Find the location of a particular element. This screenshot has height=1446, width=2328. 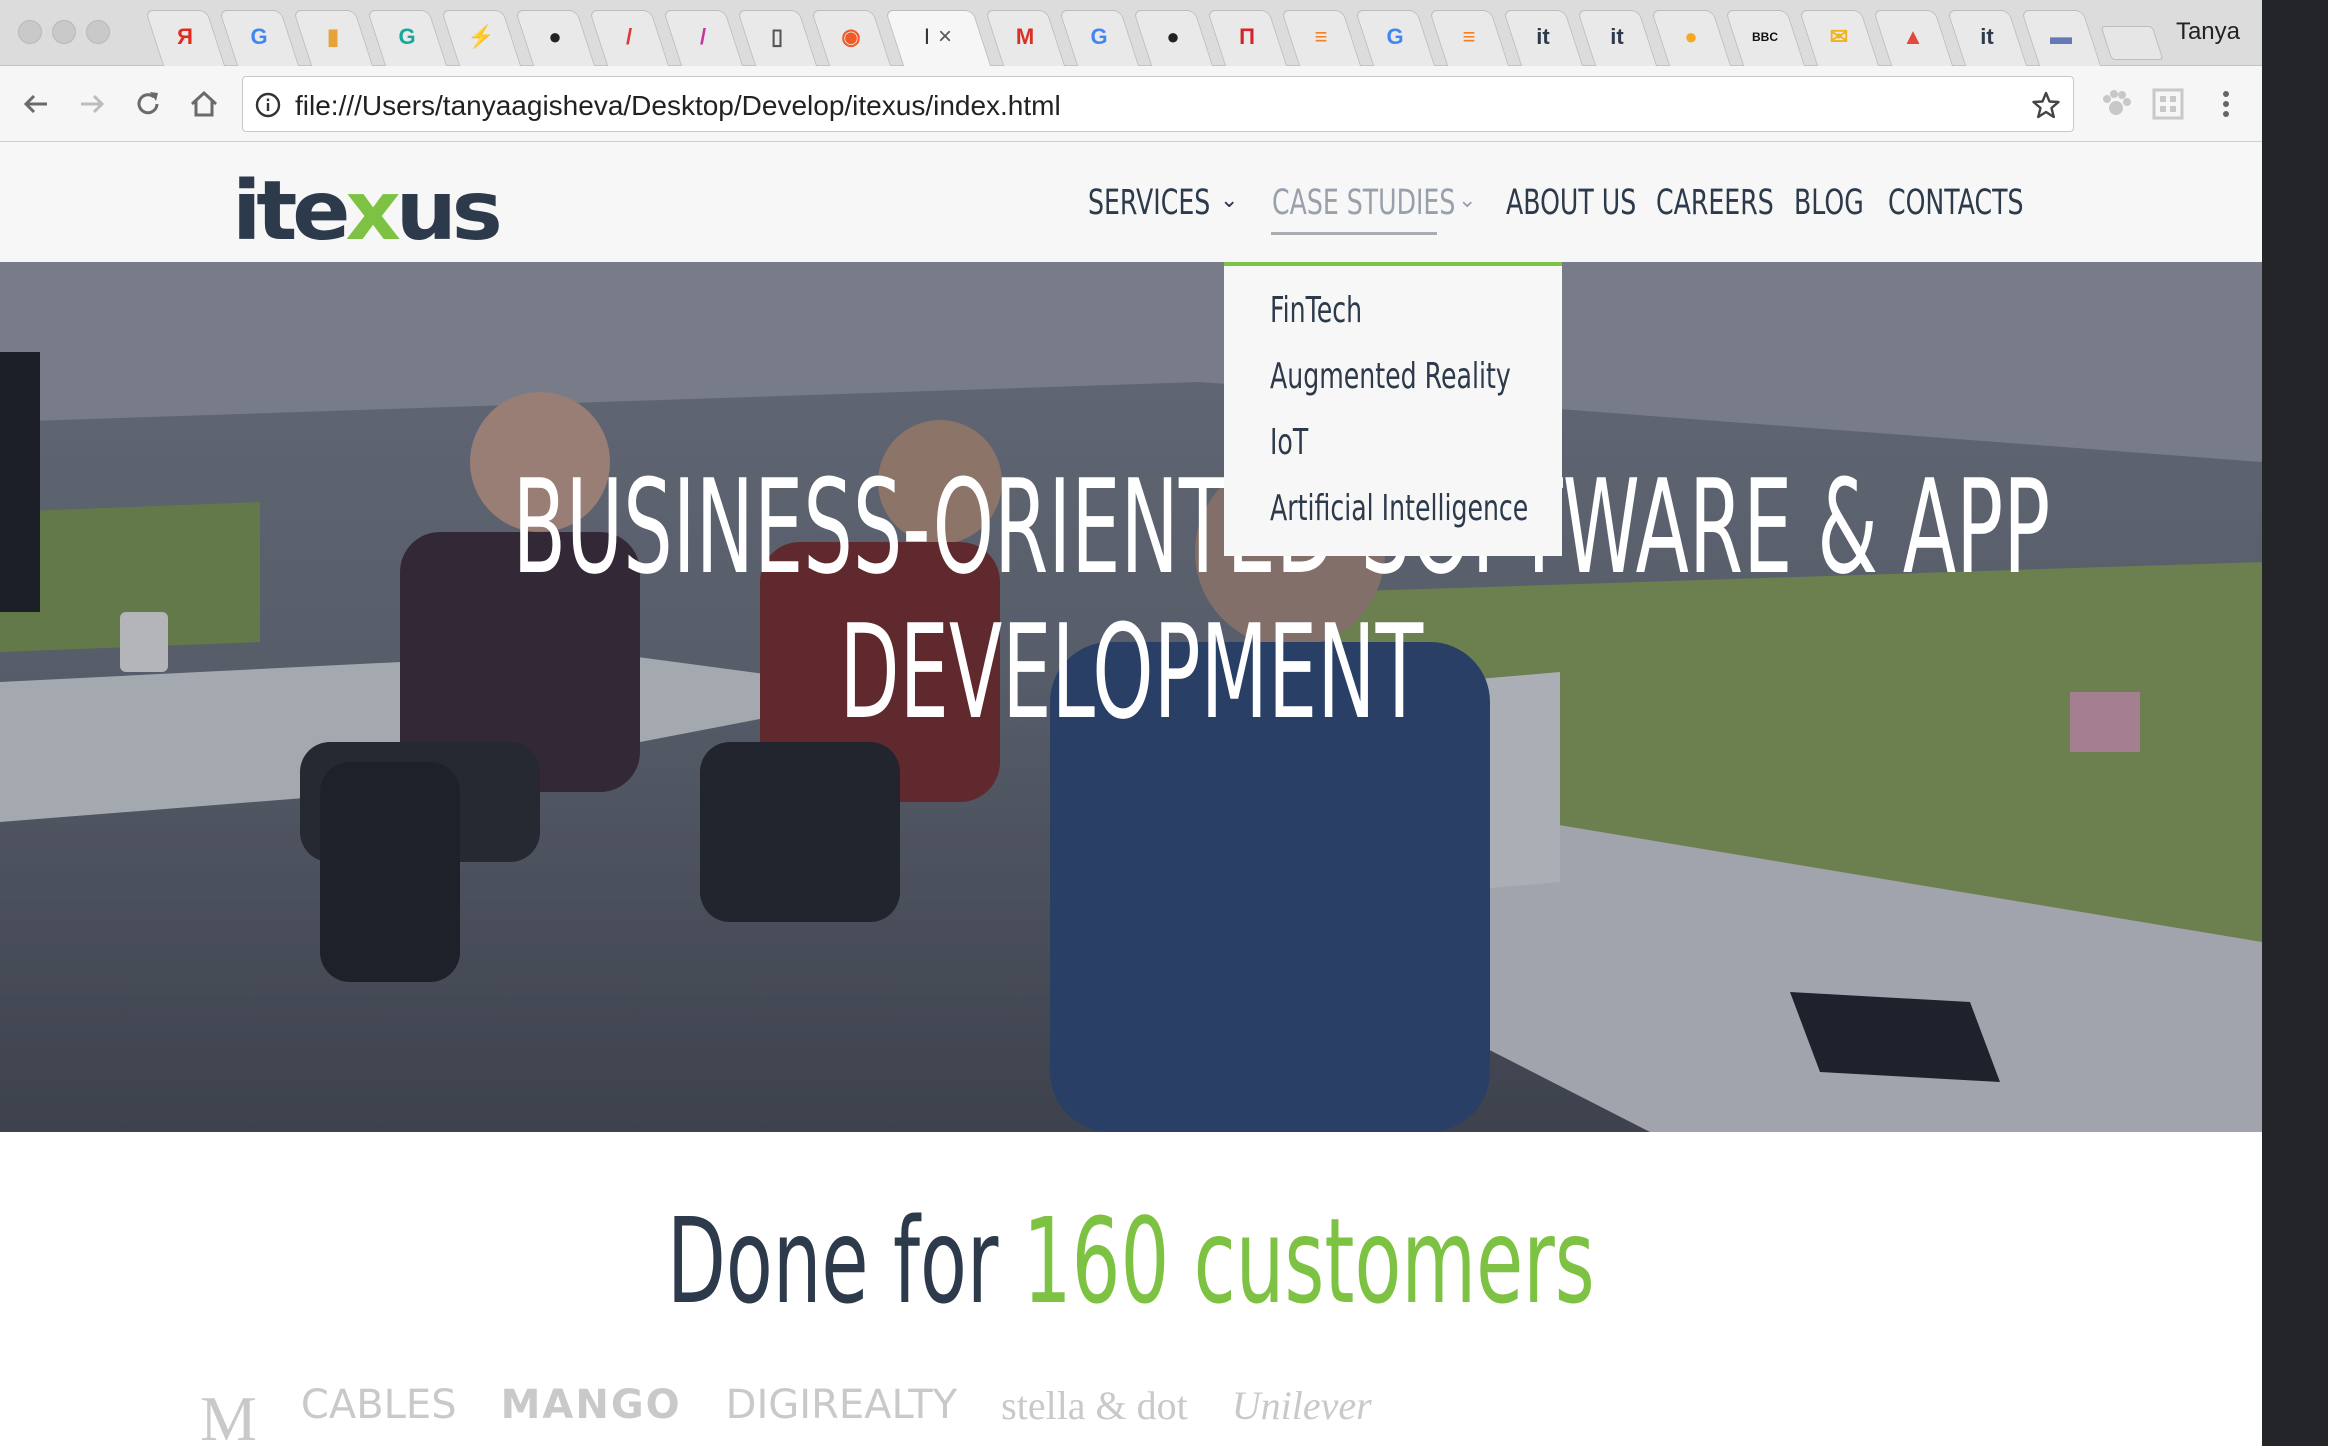

nav-services: SERVICES ⌄ is located at coordinates (1163, 203).